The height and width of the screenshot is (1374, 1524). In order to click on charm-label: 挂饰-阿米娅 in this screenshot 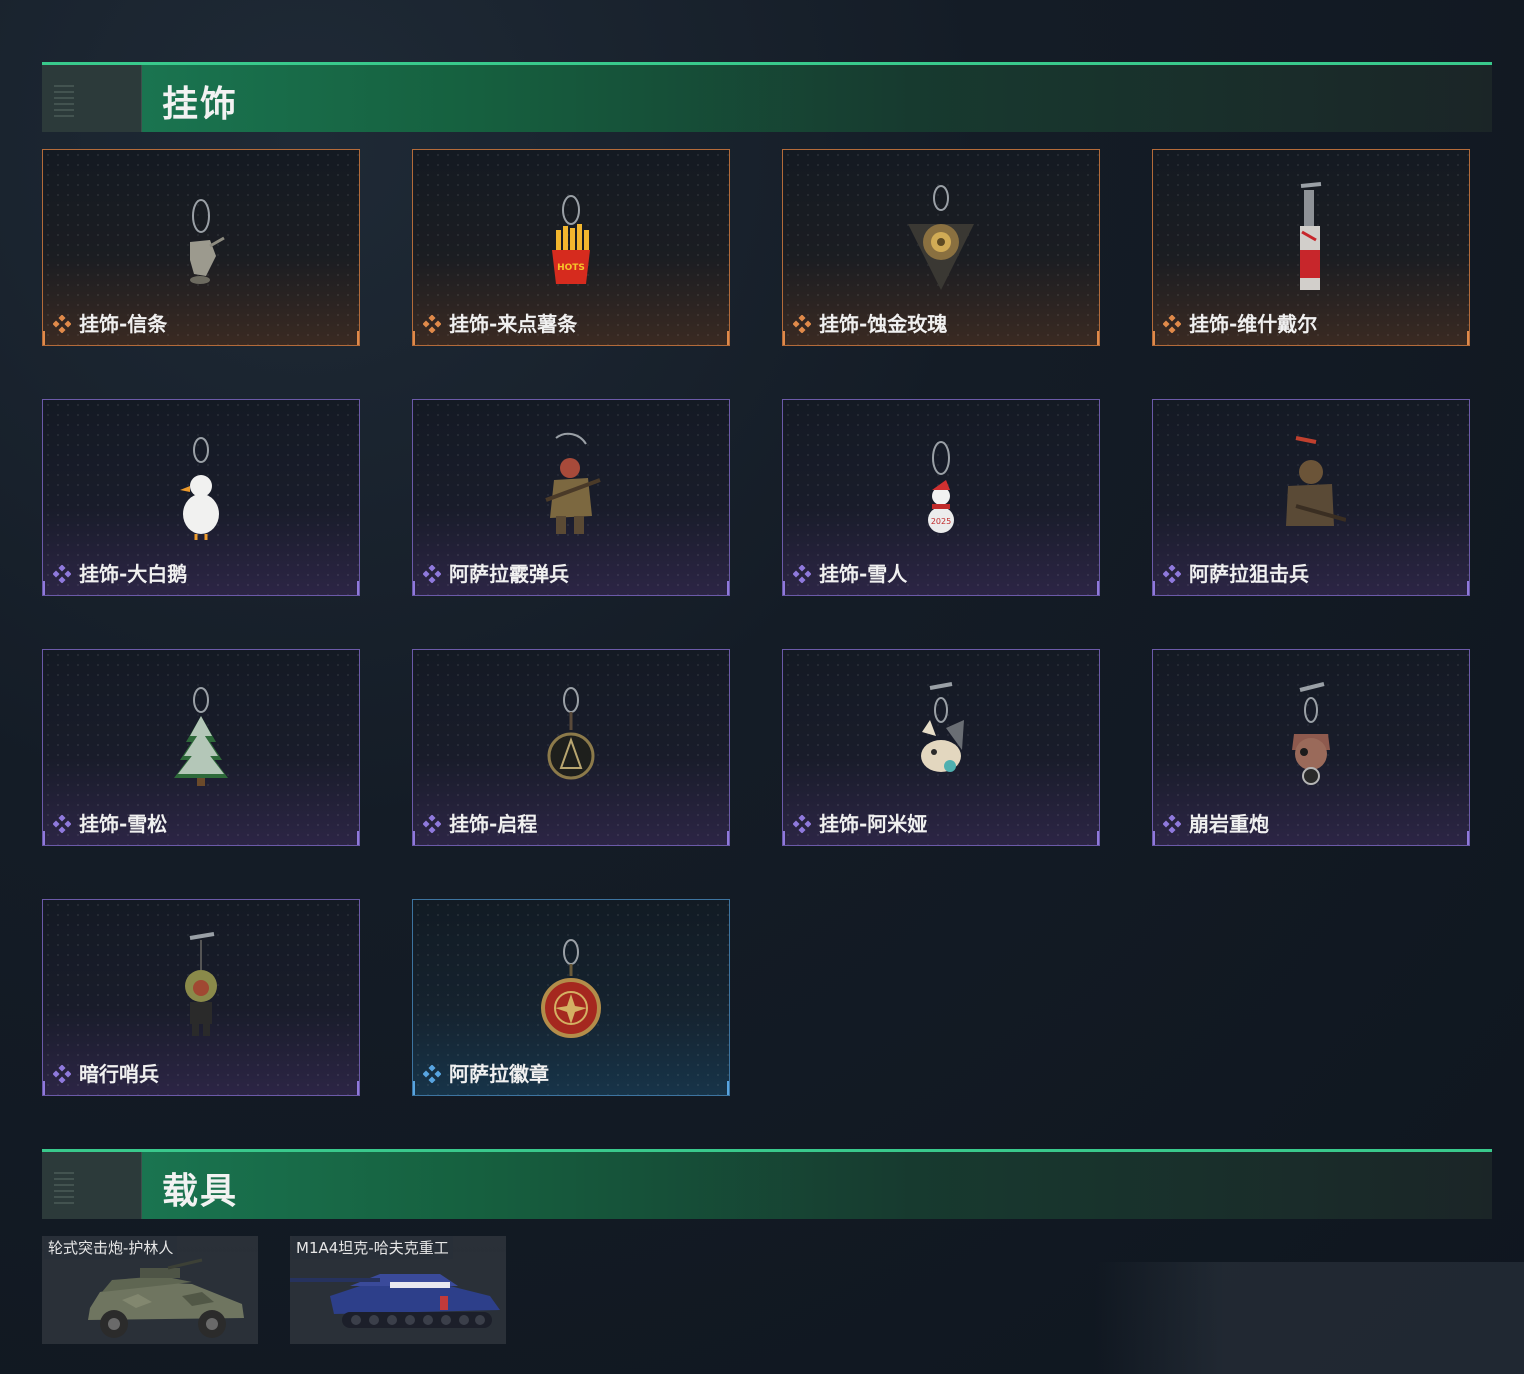, I will do `click(860, 822)`.